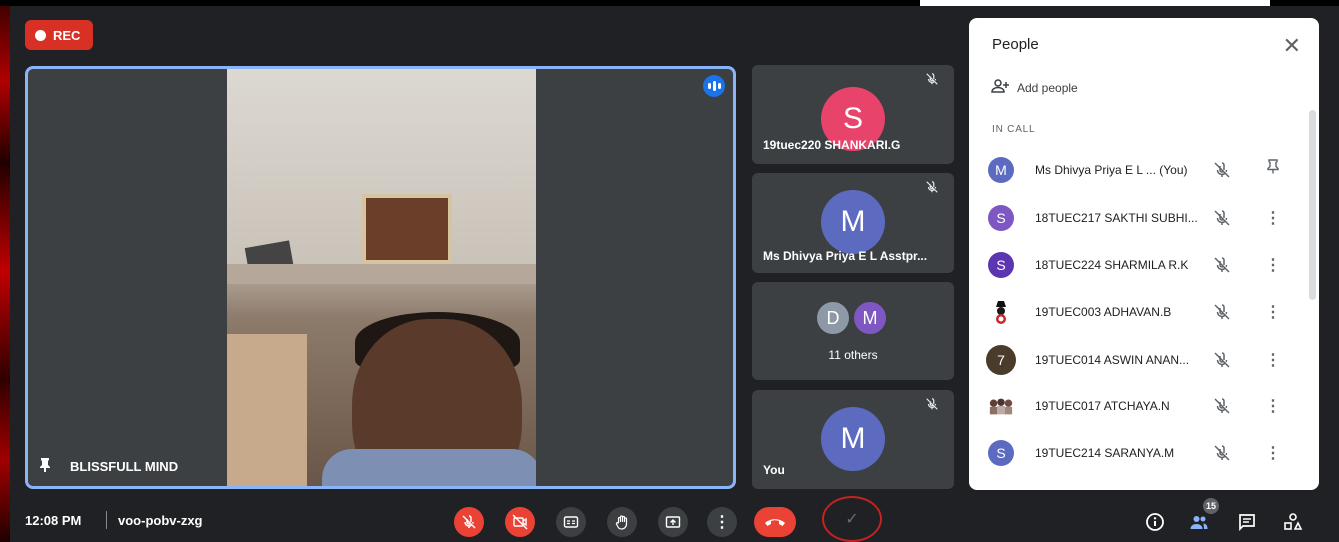 This screenshot has width=1339, height=542. I want to click on participant-name: BLISSFULL MIND, so click(124, 466).